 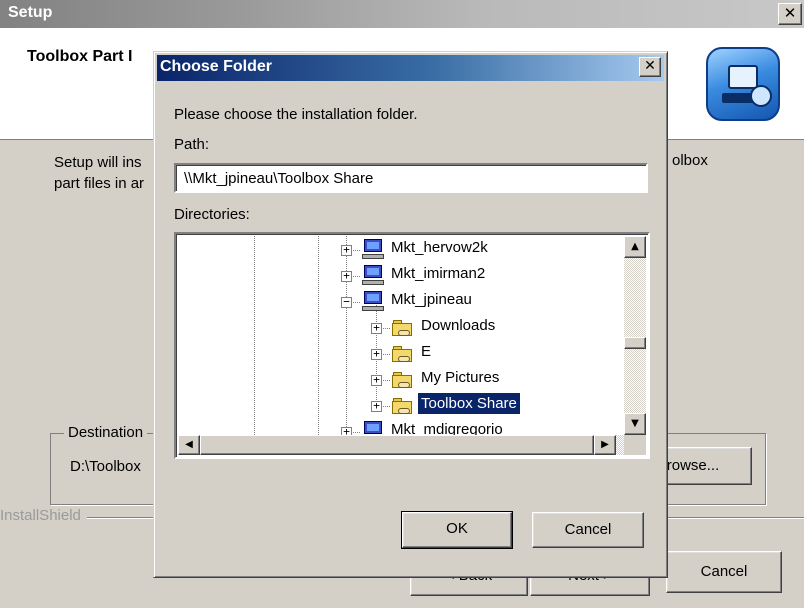 I want to click on tree-node: + Mkt_mdigregorio, so click(x=401, y=427).